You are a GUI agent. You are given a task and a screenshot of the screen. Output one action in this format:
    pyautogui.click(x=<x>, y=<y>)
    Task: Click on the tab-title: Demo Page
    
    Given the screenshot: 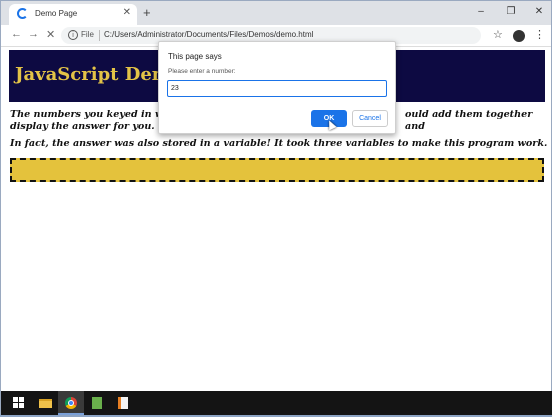 What is the action you would take?
    pyautogui.click(x=56, y=13)
    